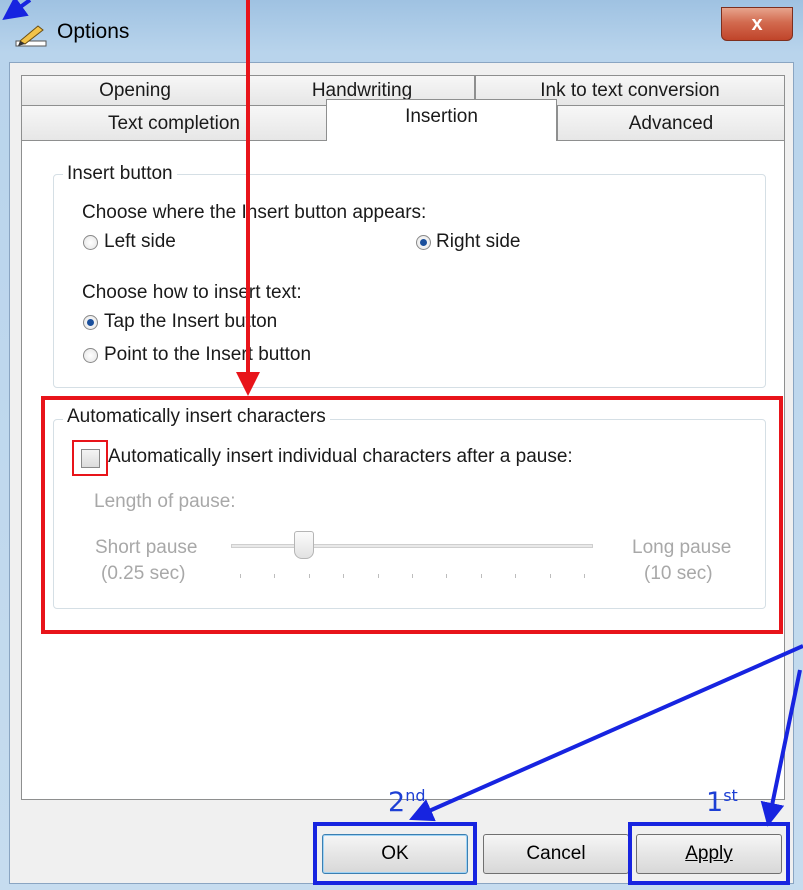 This screenshot has height=890, width=803. I want to click on blue-arrow-titlebar, so click(17, 10).